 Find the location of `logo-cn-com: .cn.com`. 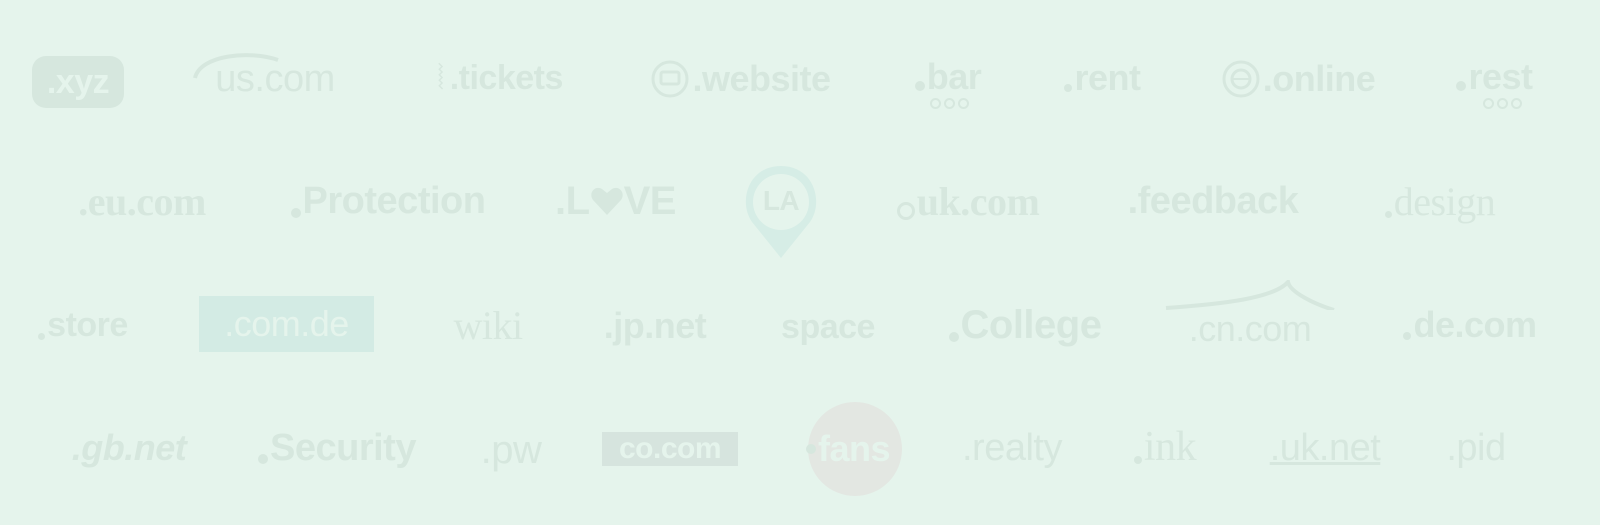

logo-cn-com: .cn.com is located at coordinates (1250, 315).